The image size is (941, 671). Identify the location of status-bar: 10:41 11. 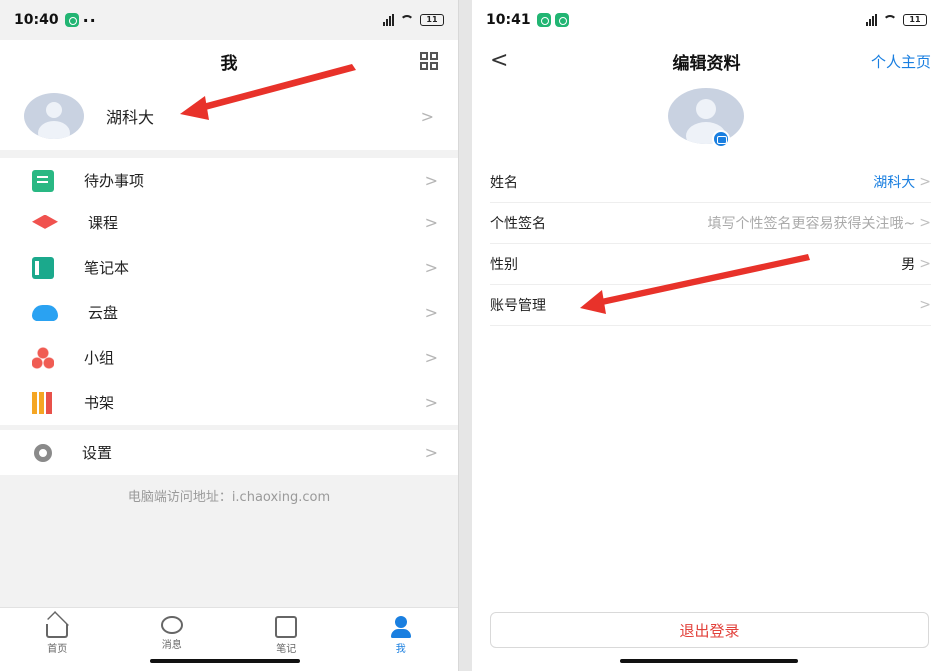
(706, 20).